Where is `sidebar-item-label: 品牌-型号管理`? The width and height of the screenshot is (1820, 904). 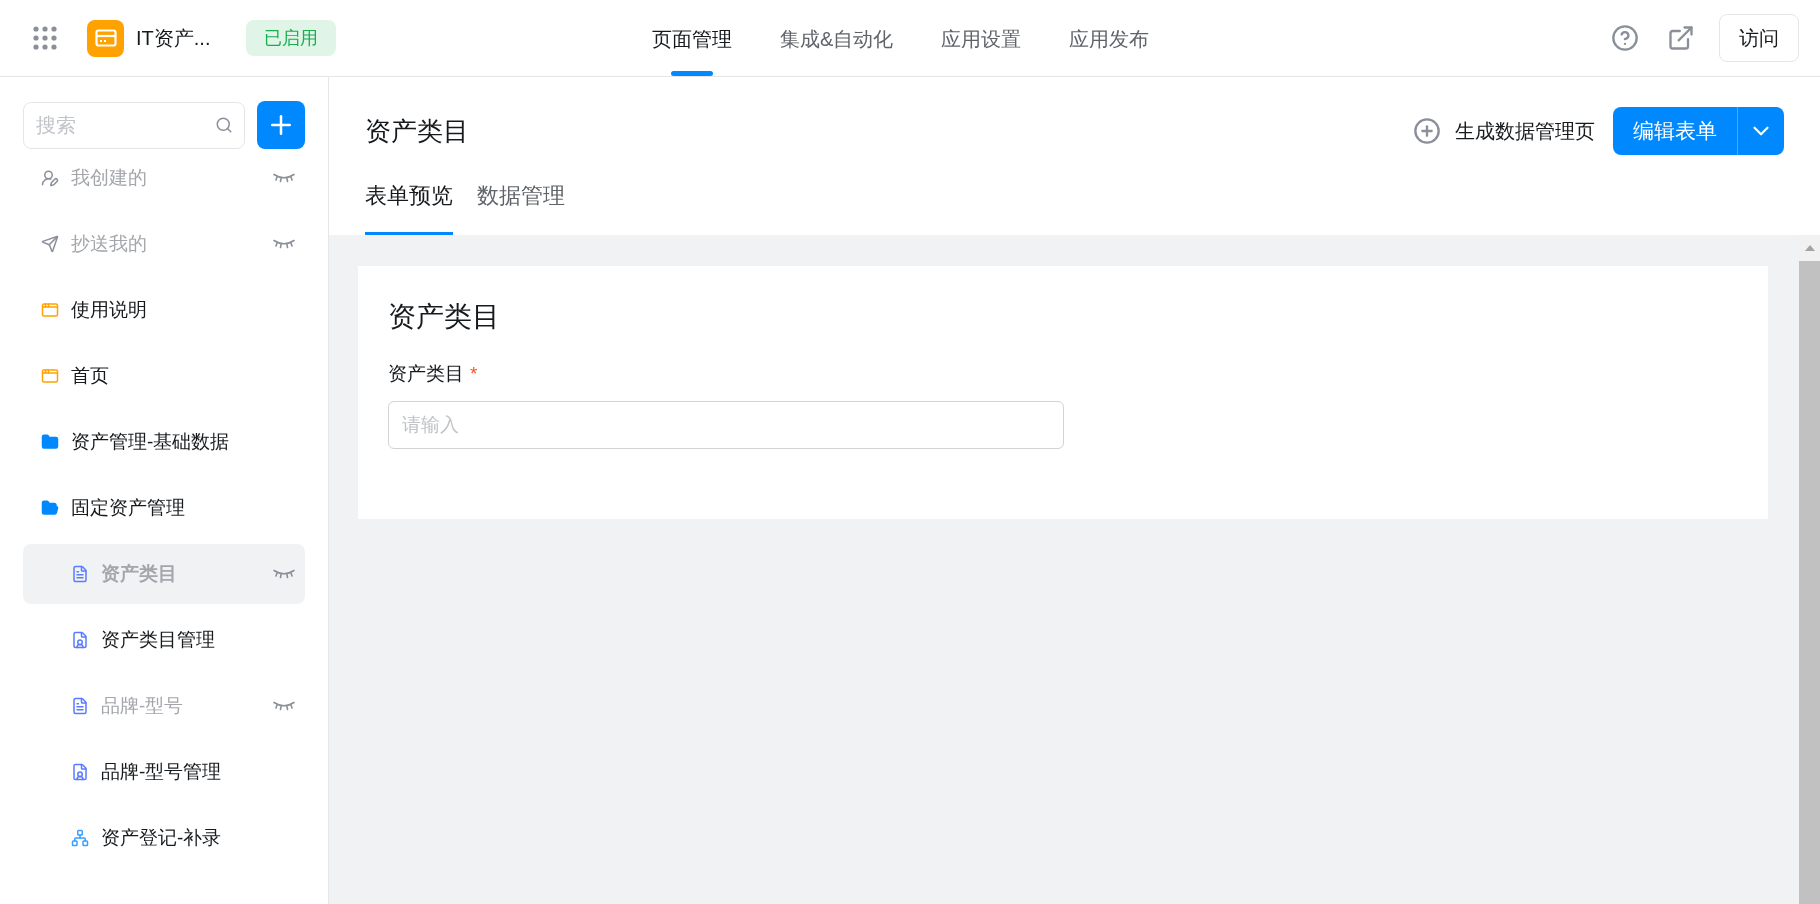 sidebar-item-label: 品牌-型号管理 is located at coordinates (162, 771).